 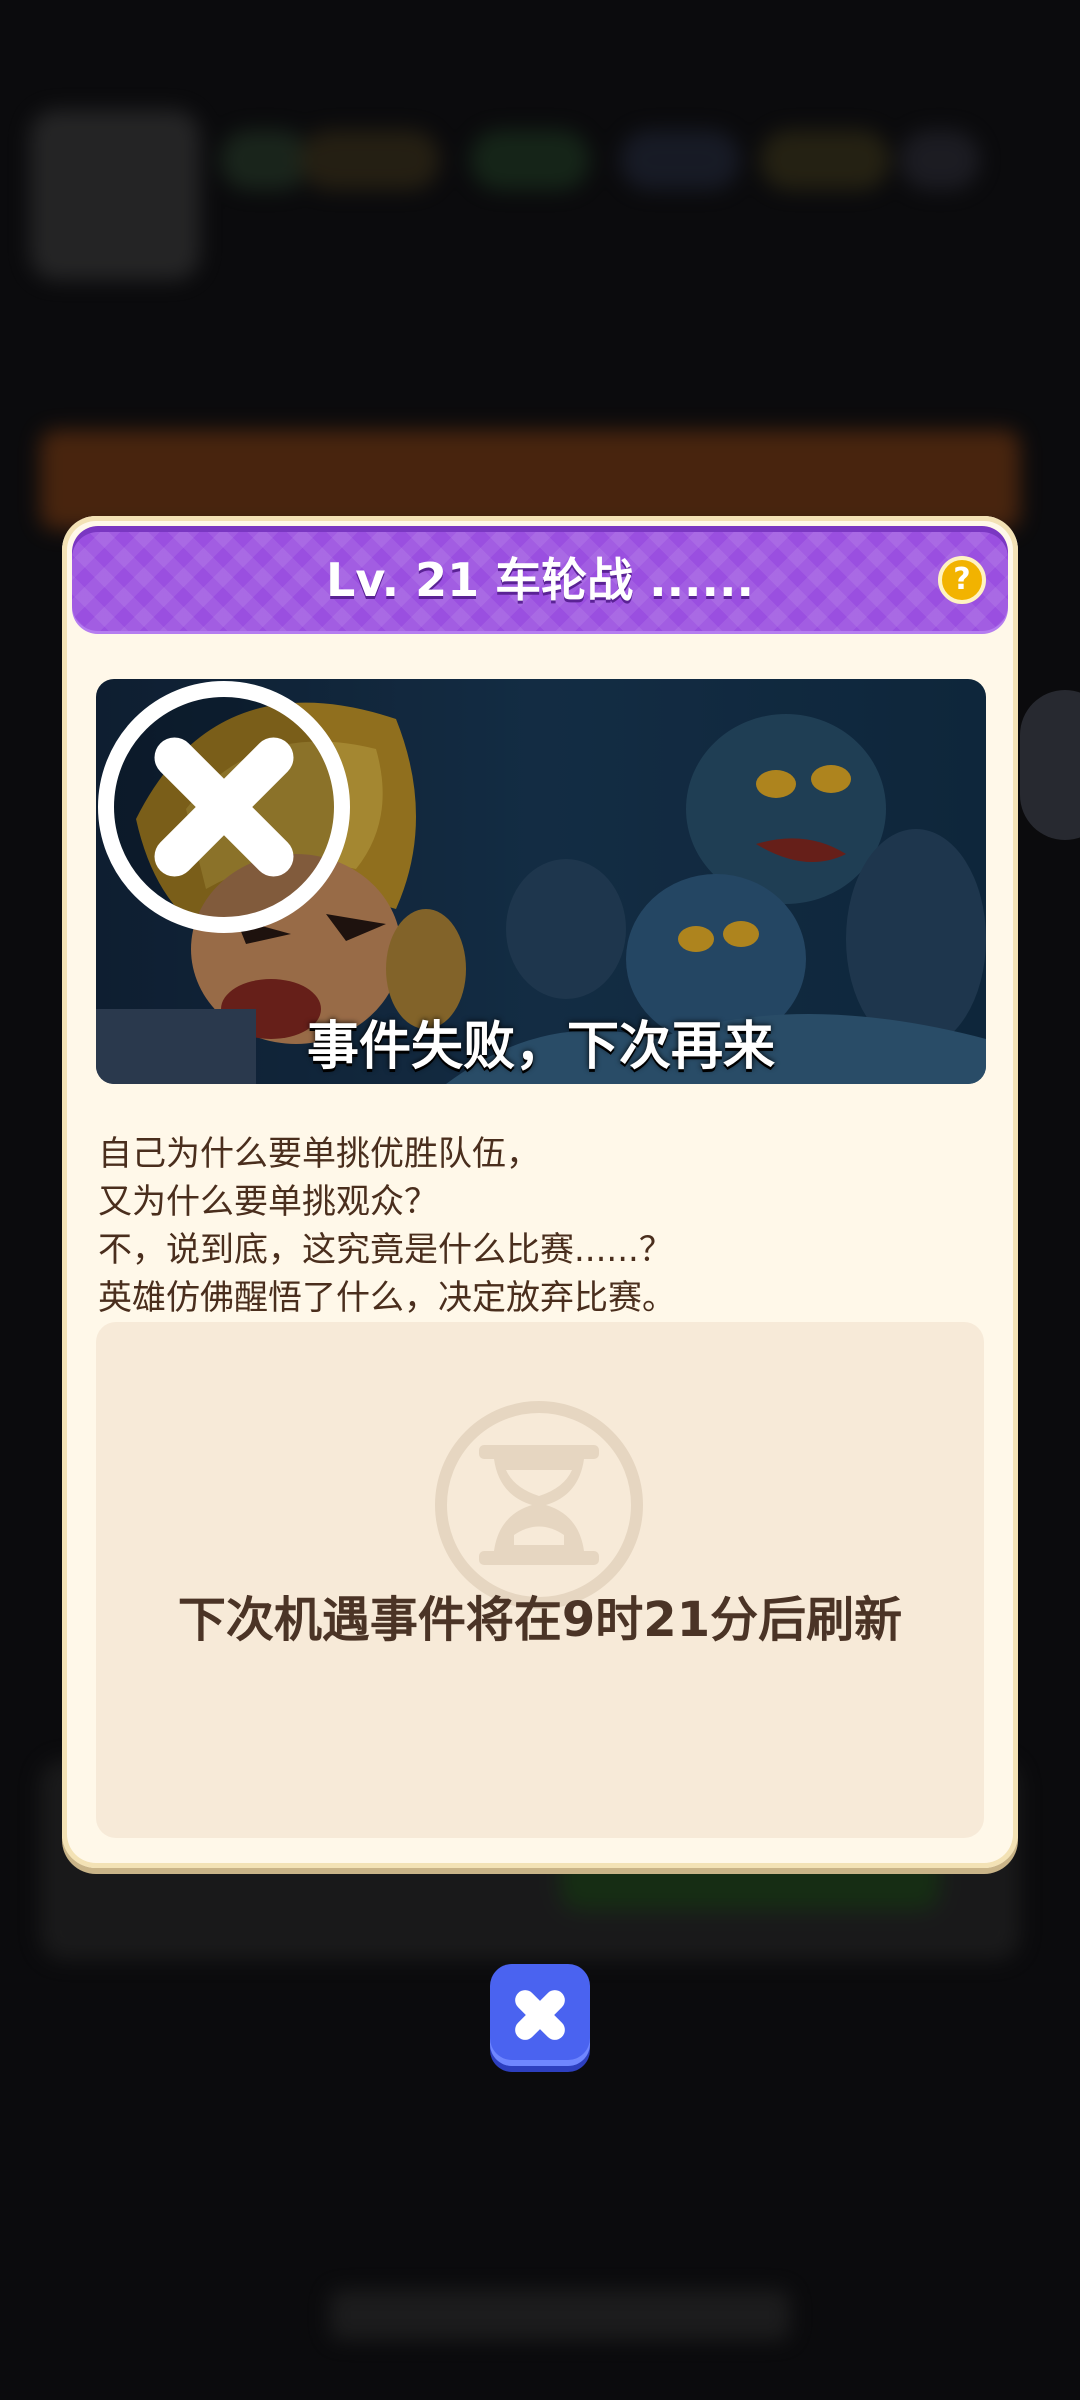 I want to click on story-line: 不，说到底，这究竟是什么比赛......？, so click(x=385, y=1250).